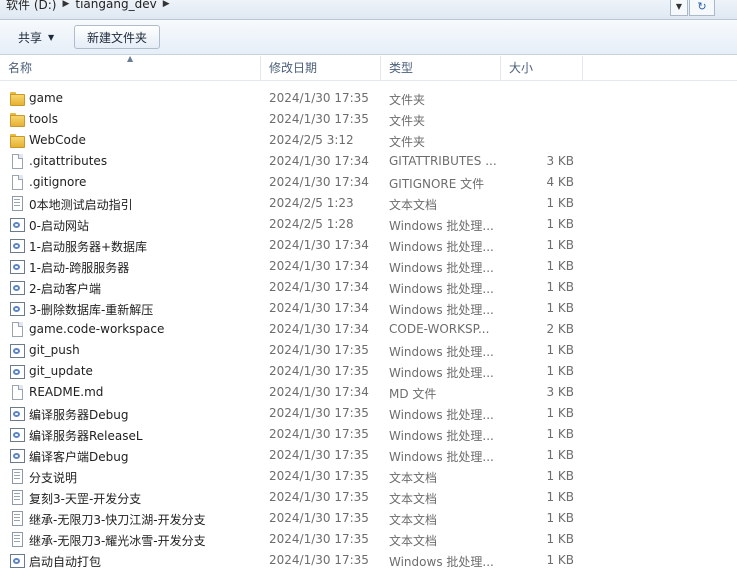 The height and width of the screenshot is (580, 737). What do you see at coordinates (368, 98) in the screenshot?
I see `file-row: game 2024/1/30 17:35 文件夹` at bounding box center [368, 98].